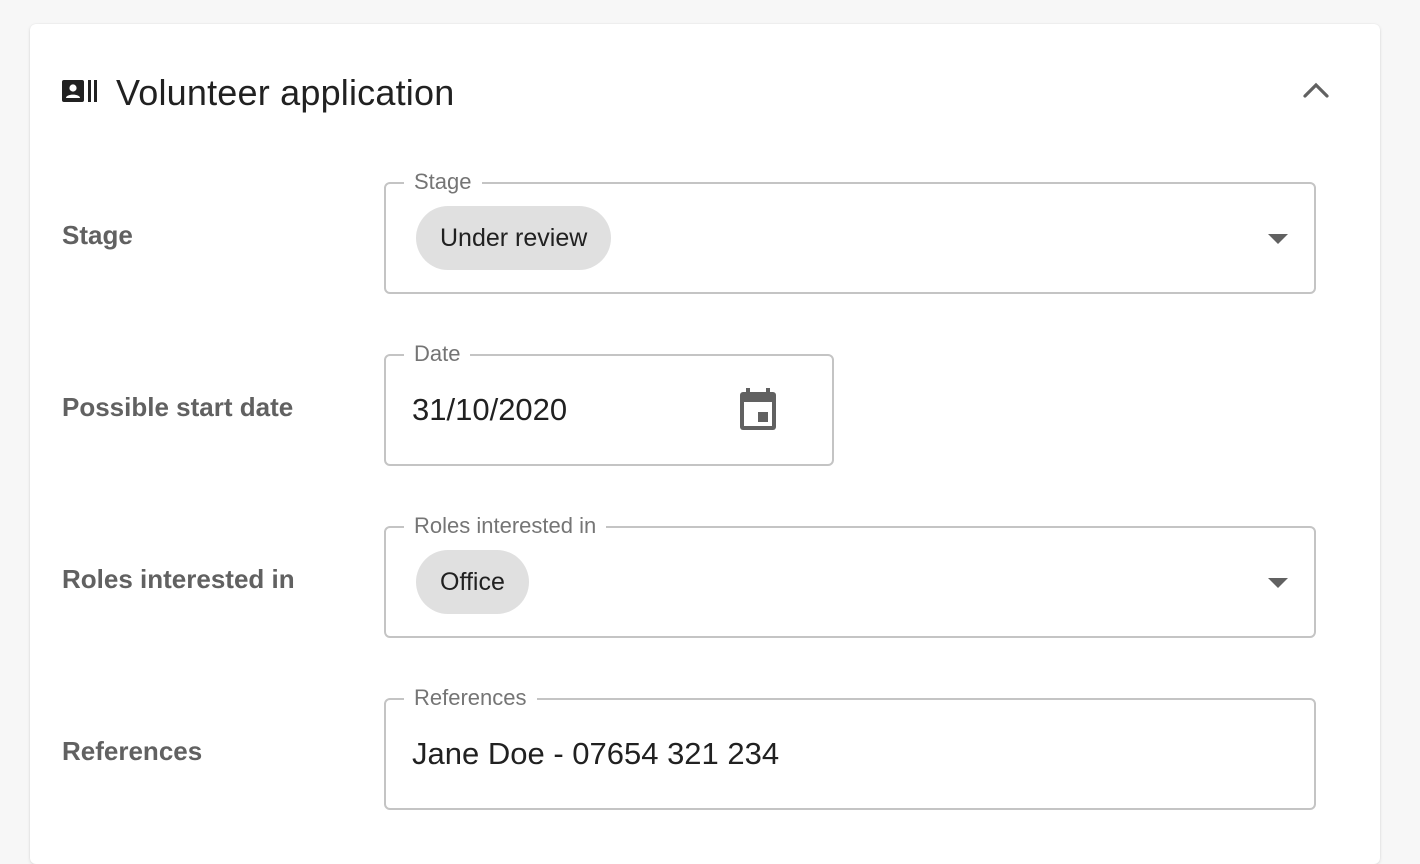 The height and width of the screenshot is (864, 1420). Describe the element at coordinates (437, 354) in the screenshot. I see `date-field-legend: Date` at that location.